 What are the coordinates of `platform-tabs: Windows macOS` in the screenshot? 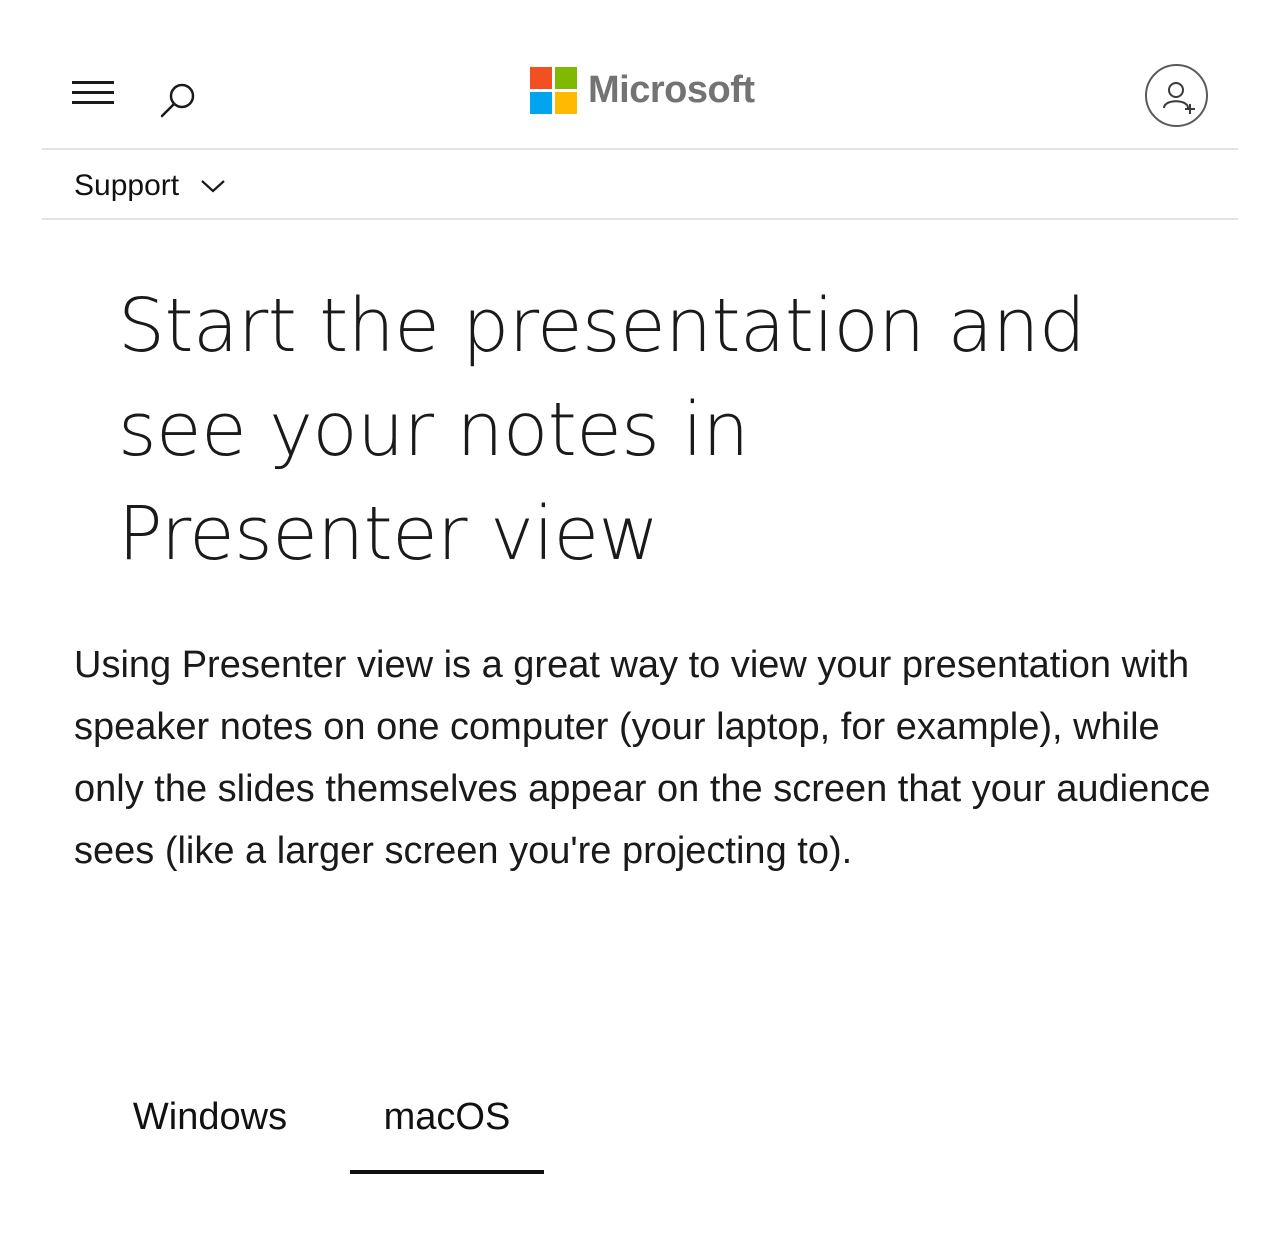 It's located at (332, 1120).